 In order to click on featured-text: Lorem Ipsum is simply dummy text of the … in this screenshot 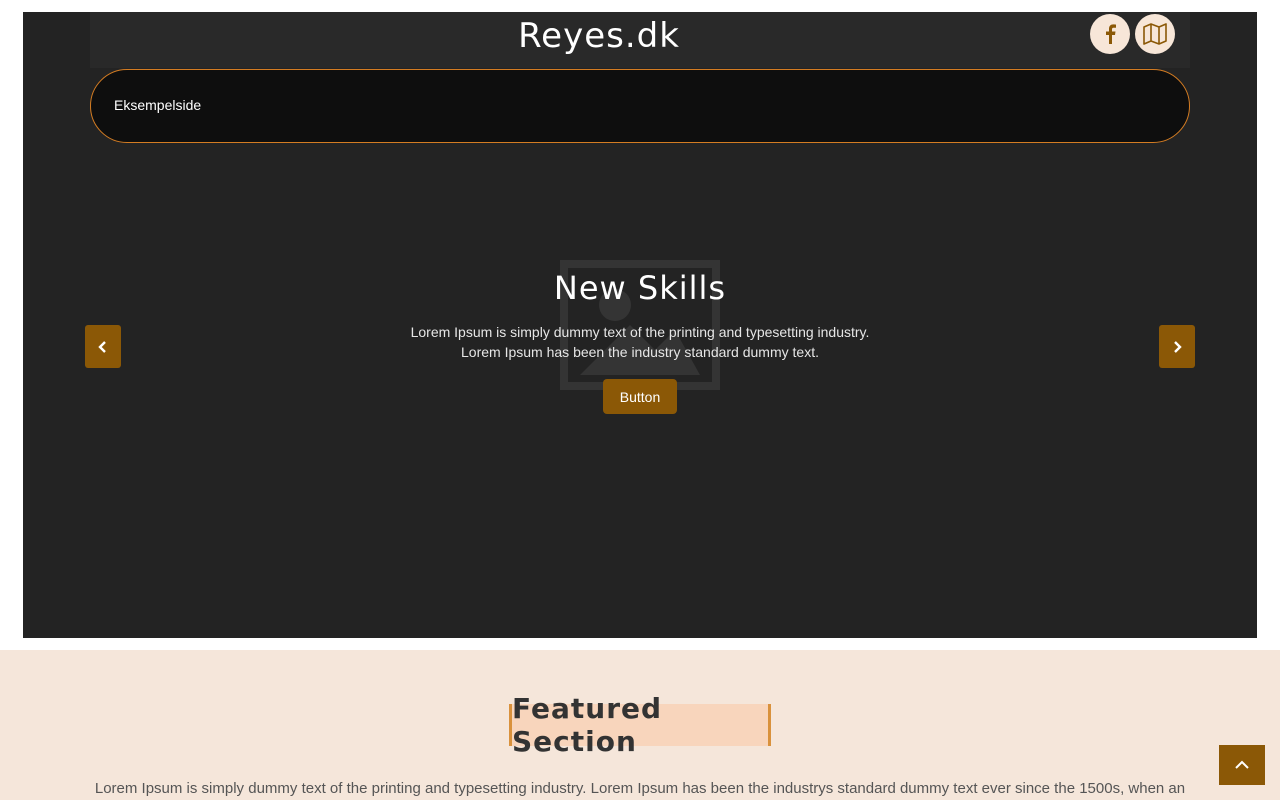, I will do `click(640, 788)`.